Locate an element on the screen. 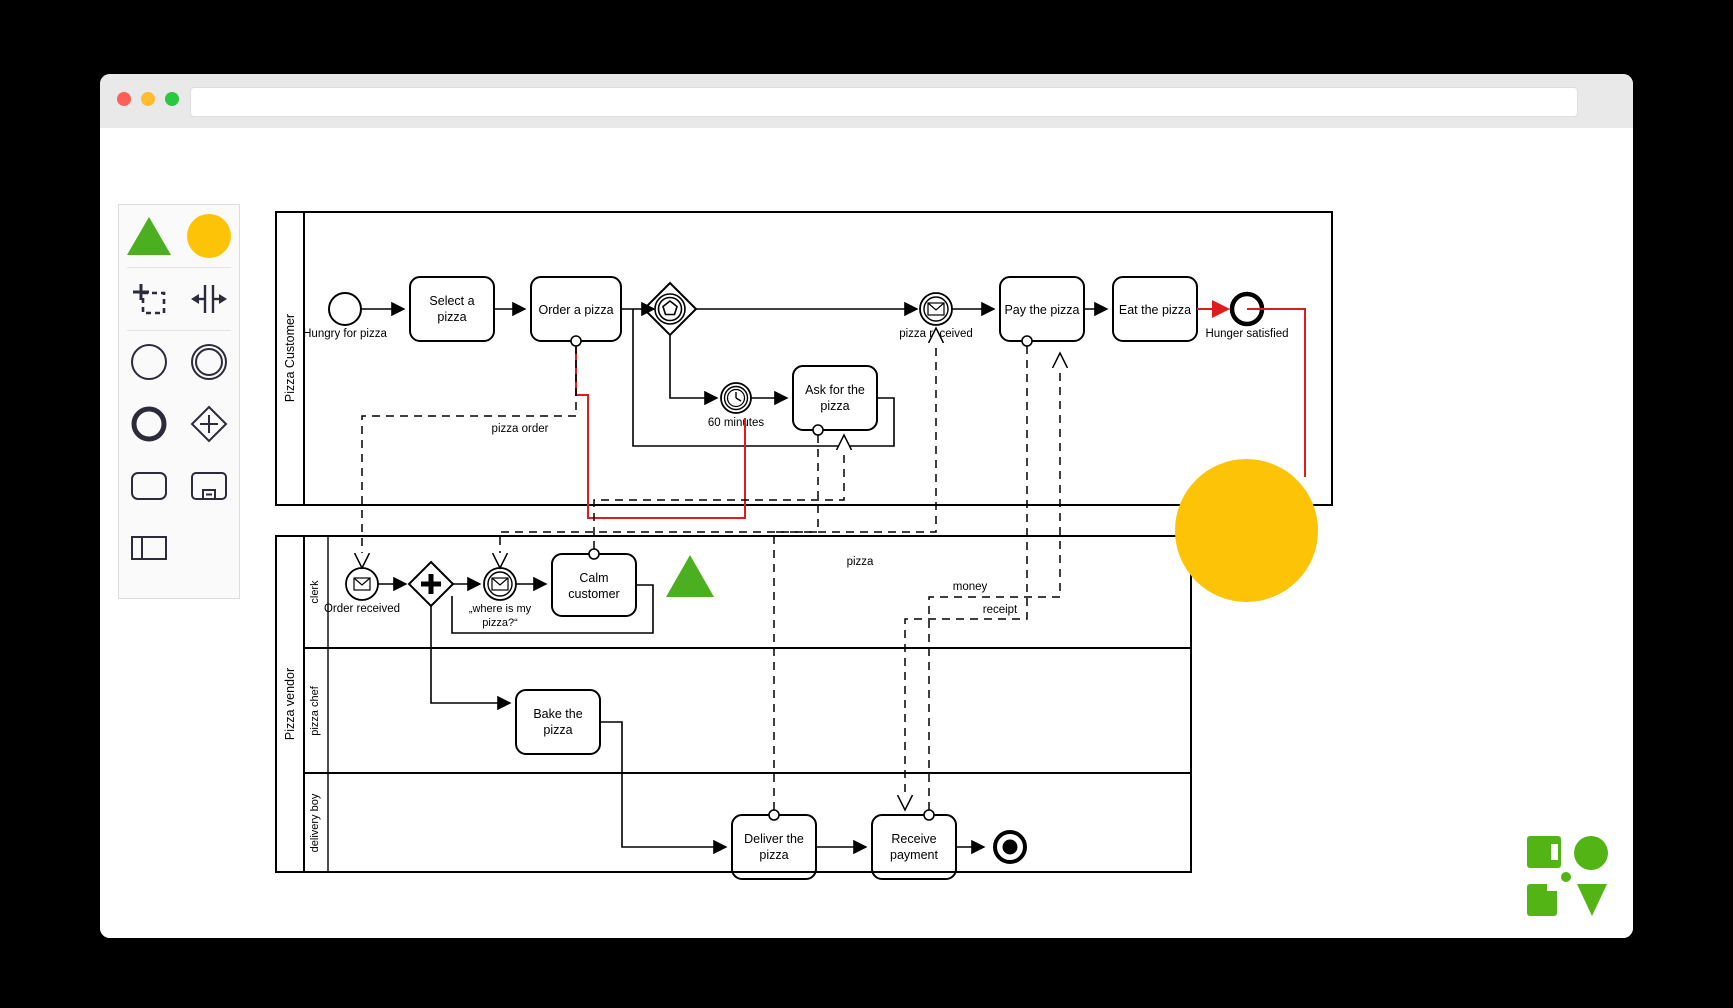 The height and width of the screenshot is (1008, 1733). lane-label-clerk: clerk is located at coordinates (315, 592).